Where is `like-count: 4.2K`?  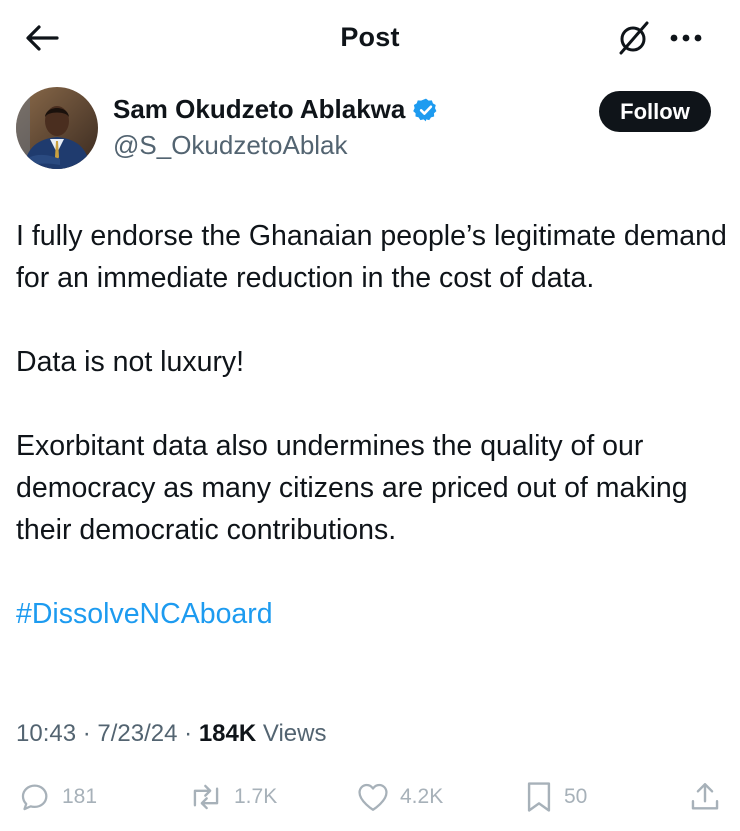
like-count: 4.2K is located at coordinates (422, 796).